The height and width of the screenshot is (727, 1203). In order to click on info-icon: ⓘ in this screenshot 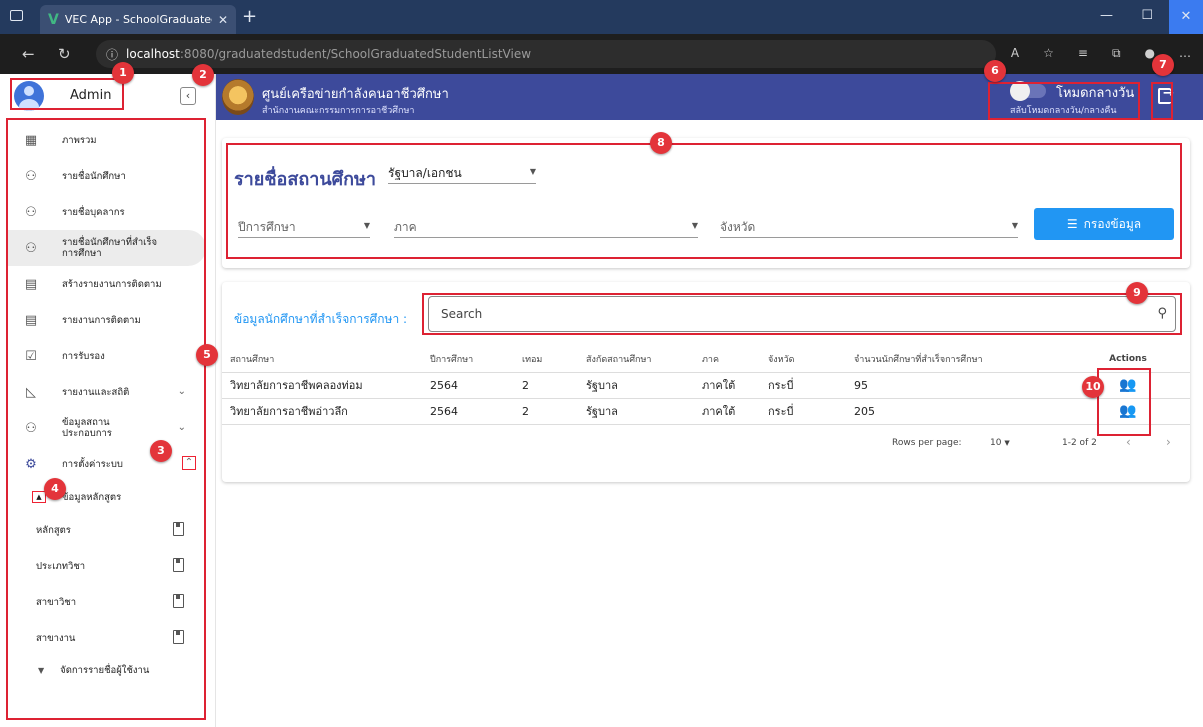, I will do `click(112, 54)`.